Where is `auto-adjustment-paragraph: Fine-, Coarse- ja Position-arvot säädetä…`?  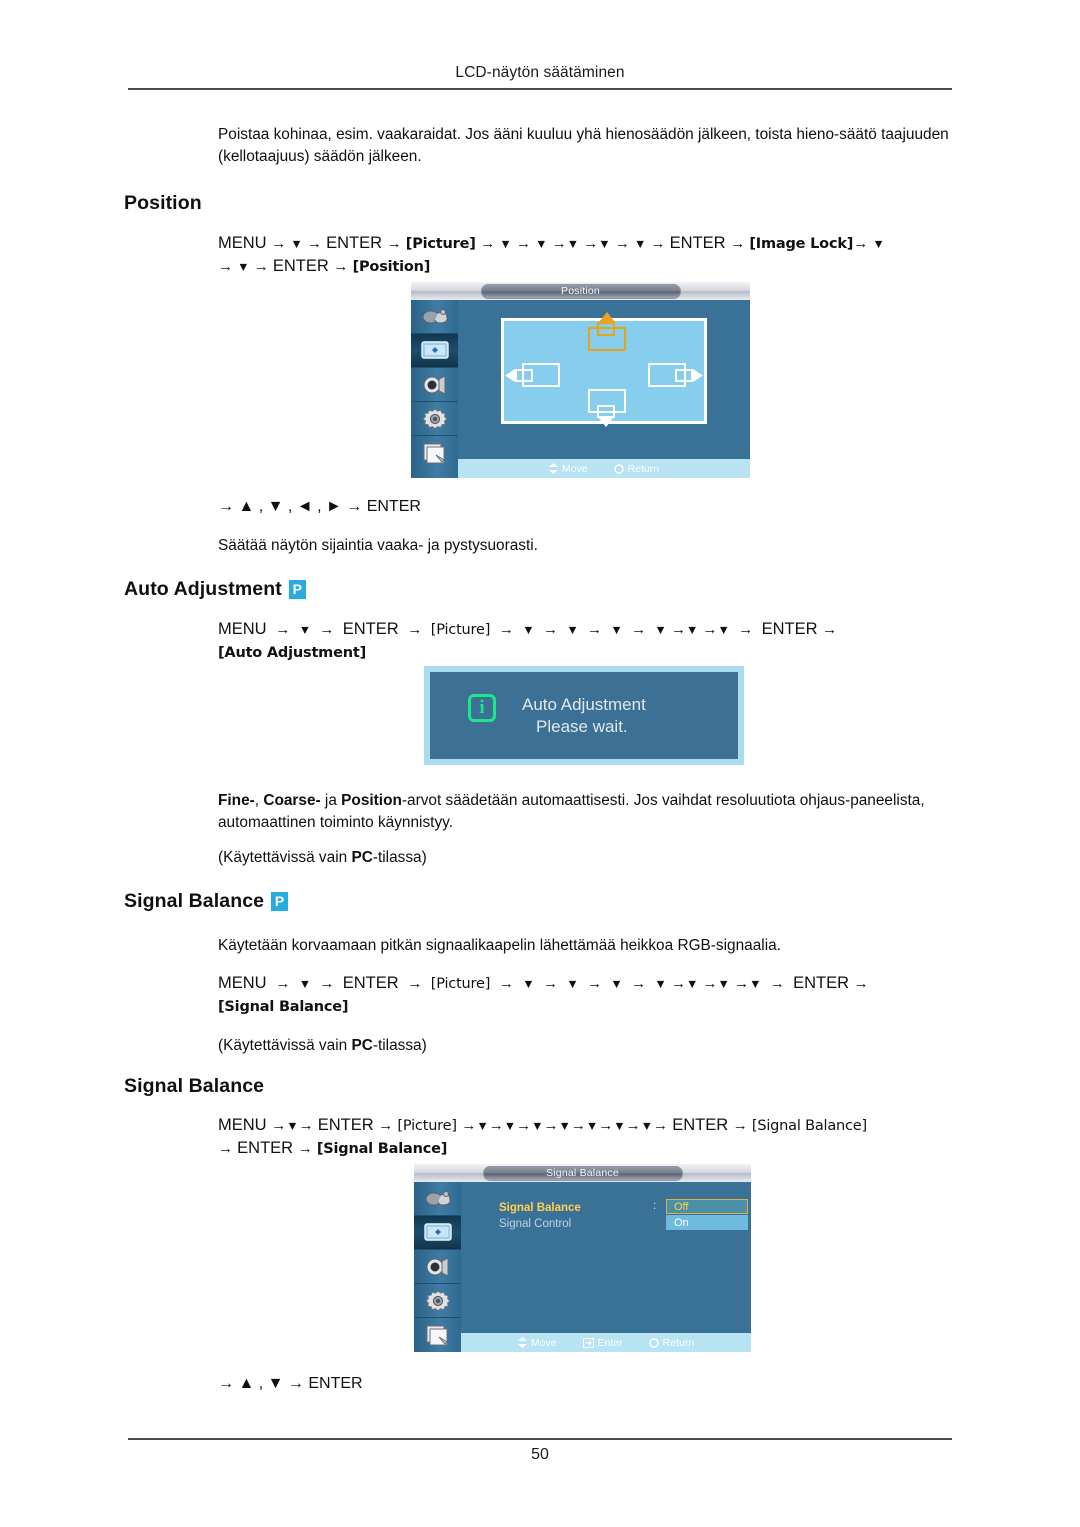 auto-adjustment-paragraph: Fine-, Coarse- ja Position-arvot säädetä… is located at coordinates (588, 812).